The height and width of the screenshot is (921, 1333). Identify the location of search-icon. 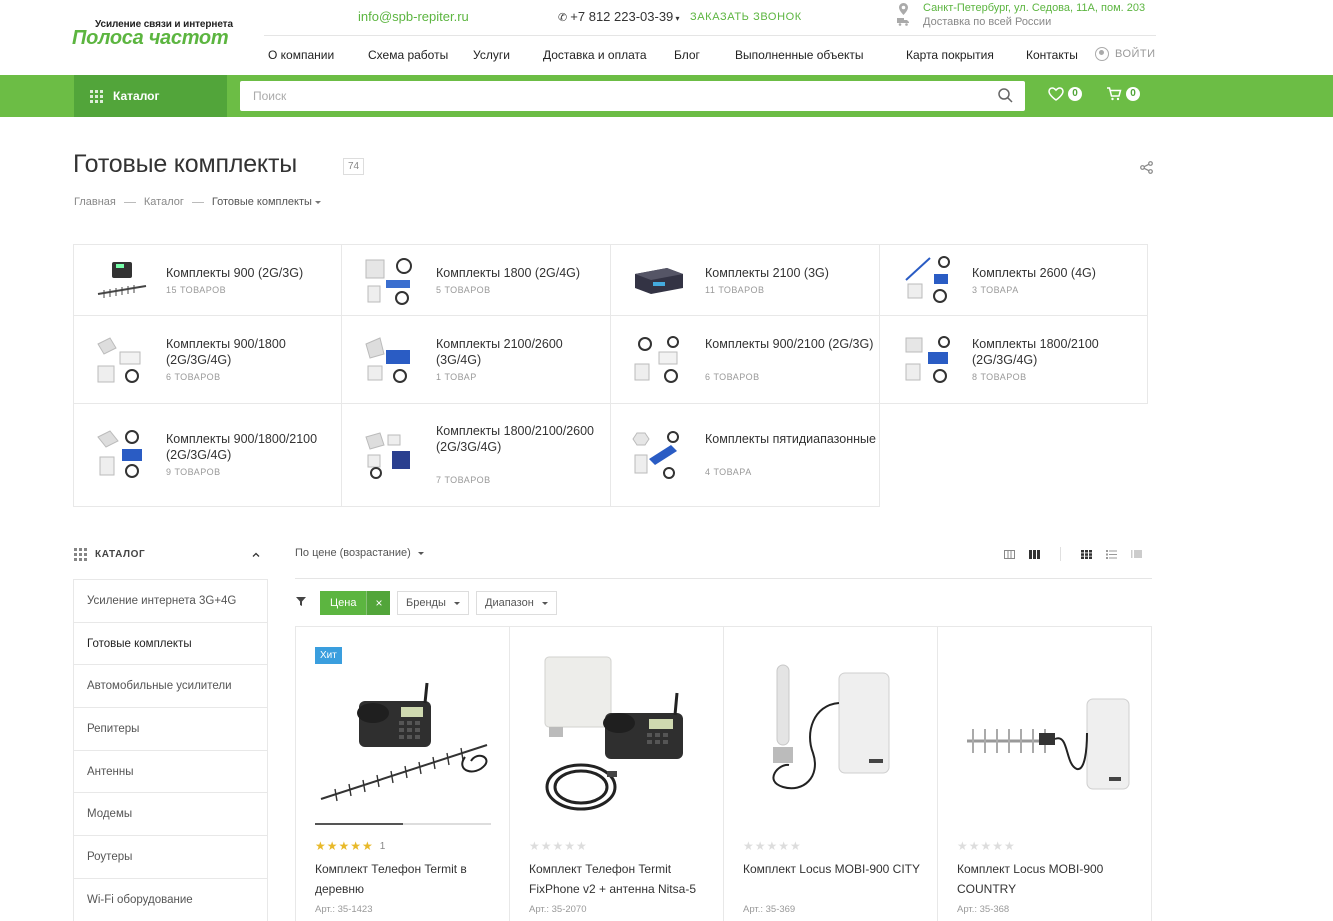
(1005, 95).